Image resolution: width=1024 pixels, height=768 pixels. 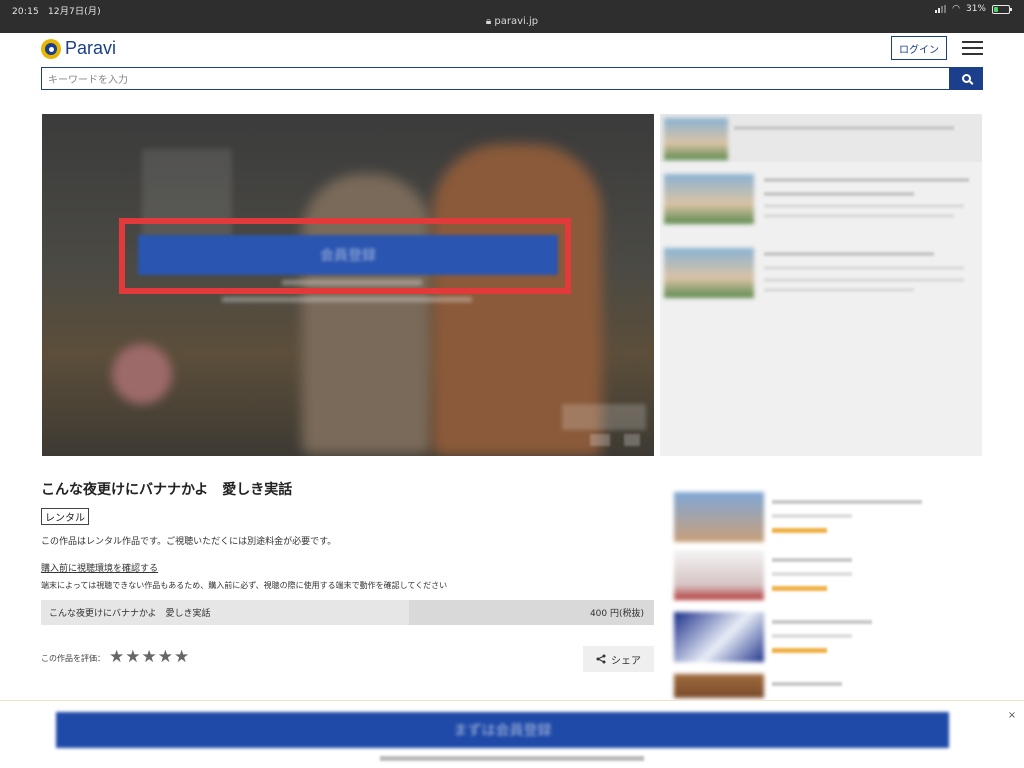 I want to click on share-icon, so click(x=601, y=659).